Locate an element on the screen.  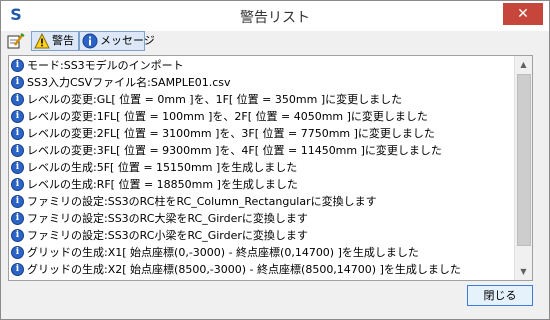
list-item: i ファミリの設定:SS3のRC大梁をRC_Girderに変換します is located at coordinates (261, 218).